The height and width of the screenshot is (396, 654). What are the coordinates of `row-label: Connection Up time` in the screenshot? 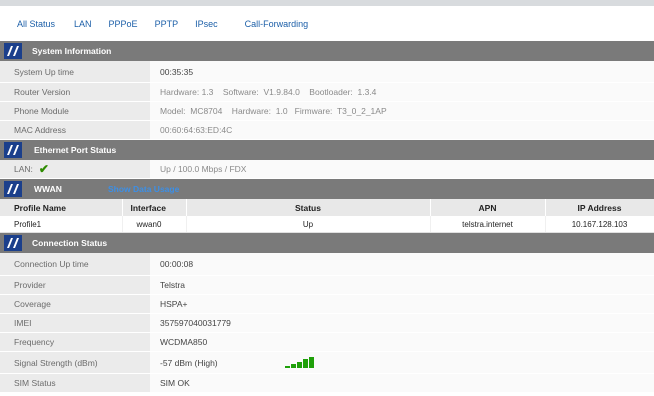 It's located at (75, 264).